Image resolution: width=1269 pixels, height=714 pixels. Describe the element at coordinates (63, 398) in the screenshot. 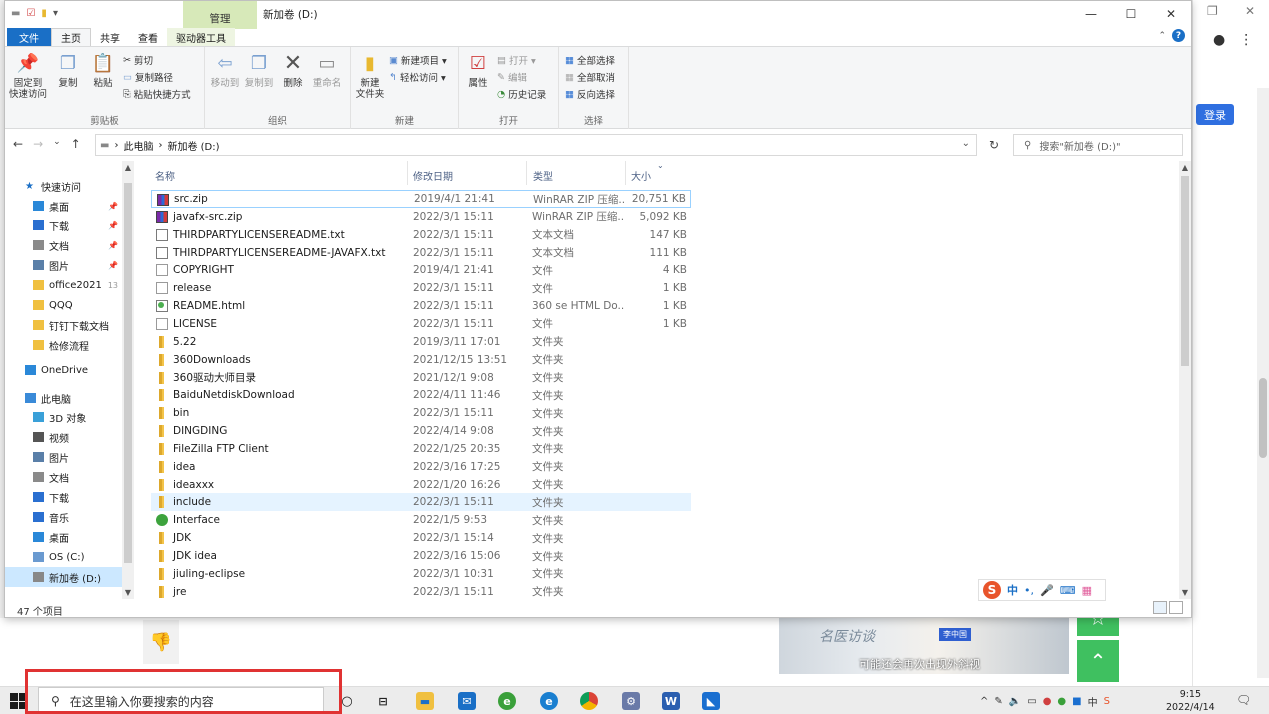

I see `nav-item: 此电脑` at that location.